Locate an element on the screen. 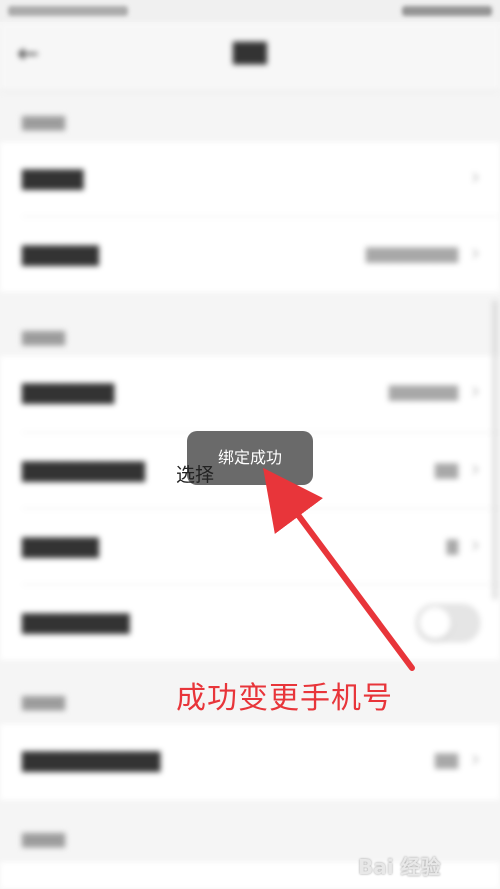 This screenshot has height=889, width=500. settings-row: ▇▇▇▇▇ ▇ › is located at coordinates (250, 547).